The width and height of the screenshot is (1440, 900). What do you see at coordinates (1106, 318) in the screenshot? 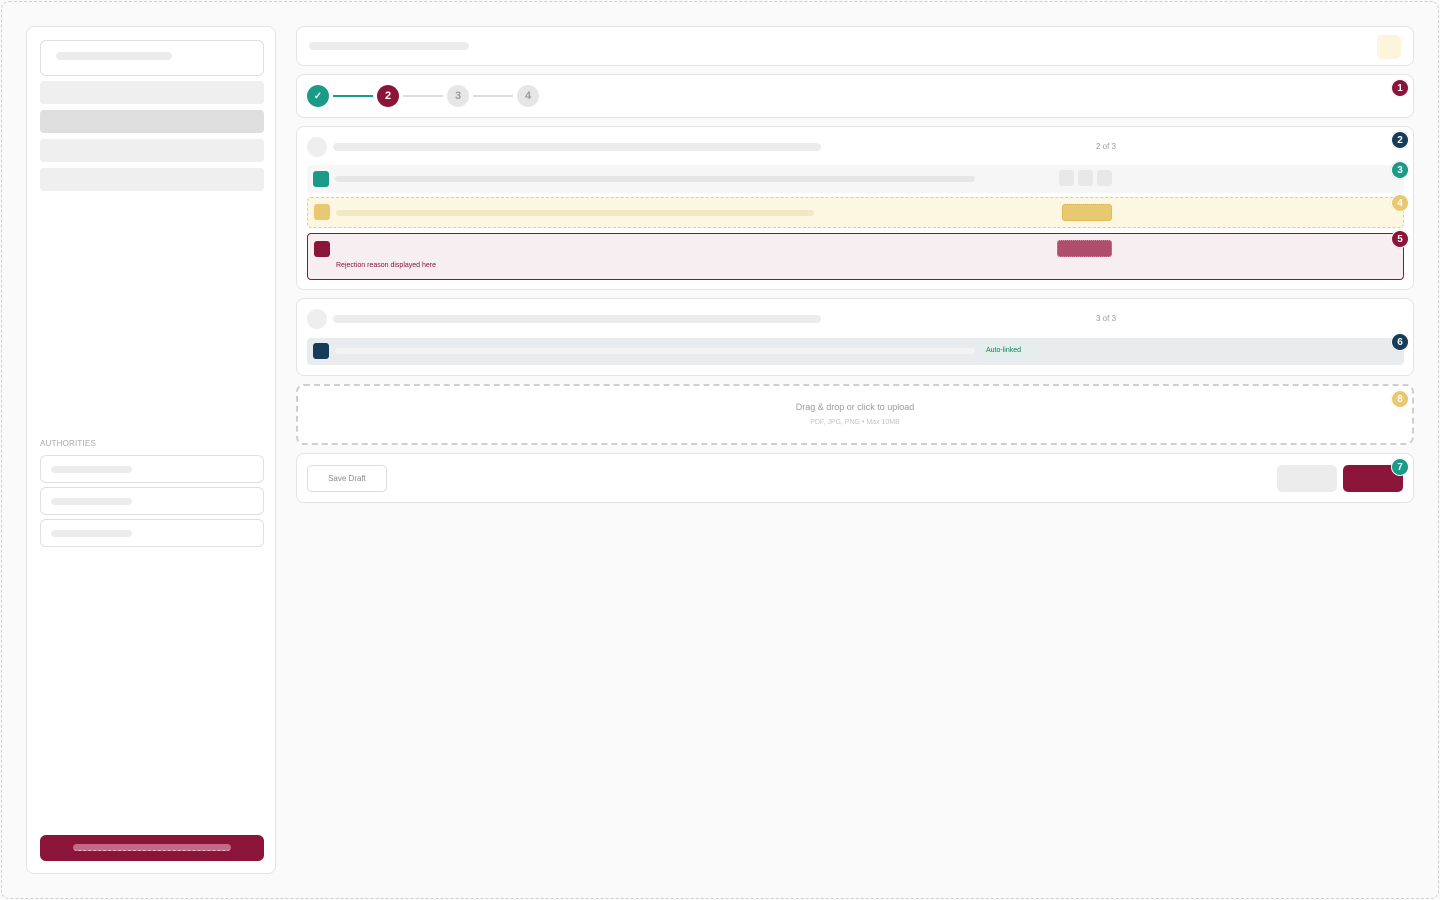
I see `section-progress-count: 3 of 3` at bounding box center [1106, 318].